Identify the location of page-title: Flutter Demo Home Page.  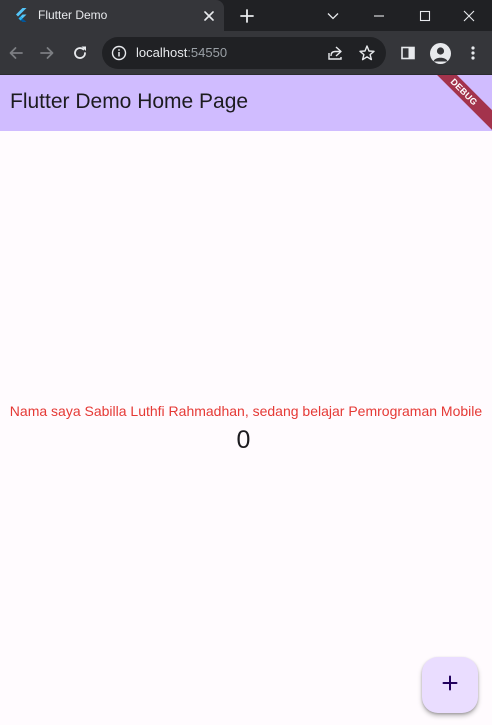
(129, 101).